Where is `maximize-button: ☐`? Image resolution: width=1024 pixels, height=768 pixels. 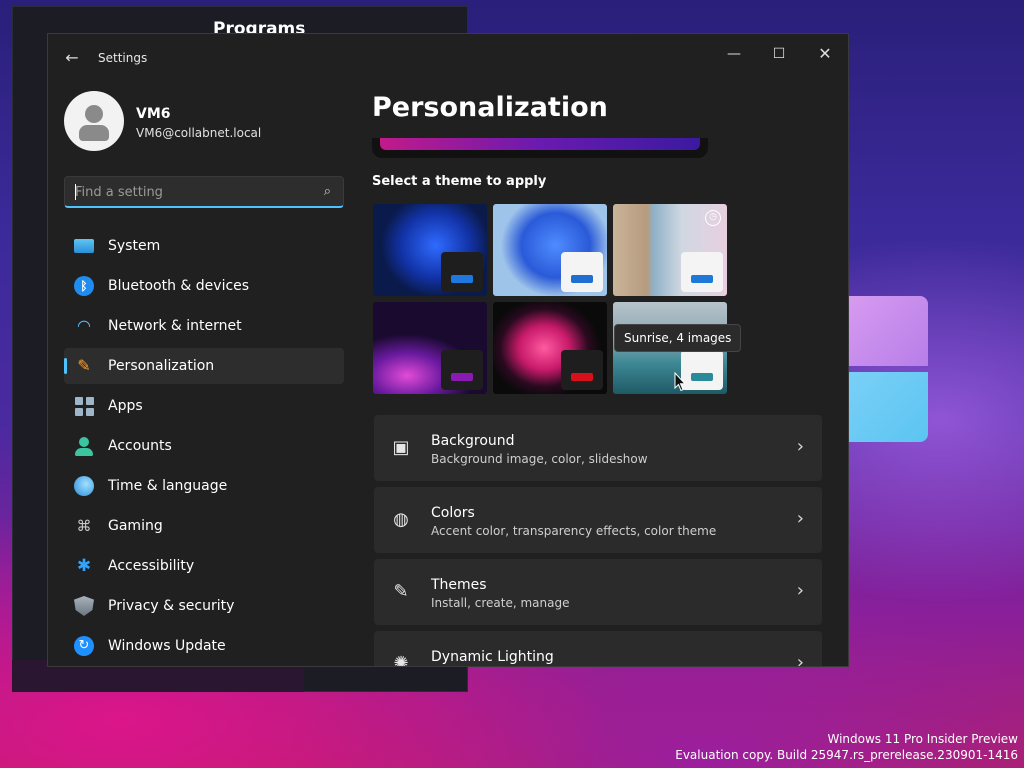
maximize-button: ☐ is located at coordinates (779, 54).